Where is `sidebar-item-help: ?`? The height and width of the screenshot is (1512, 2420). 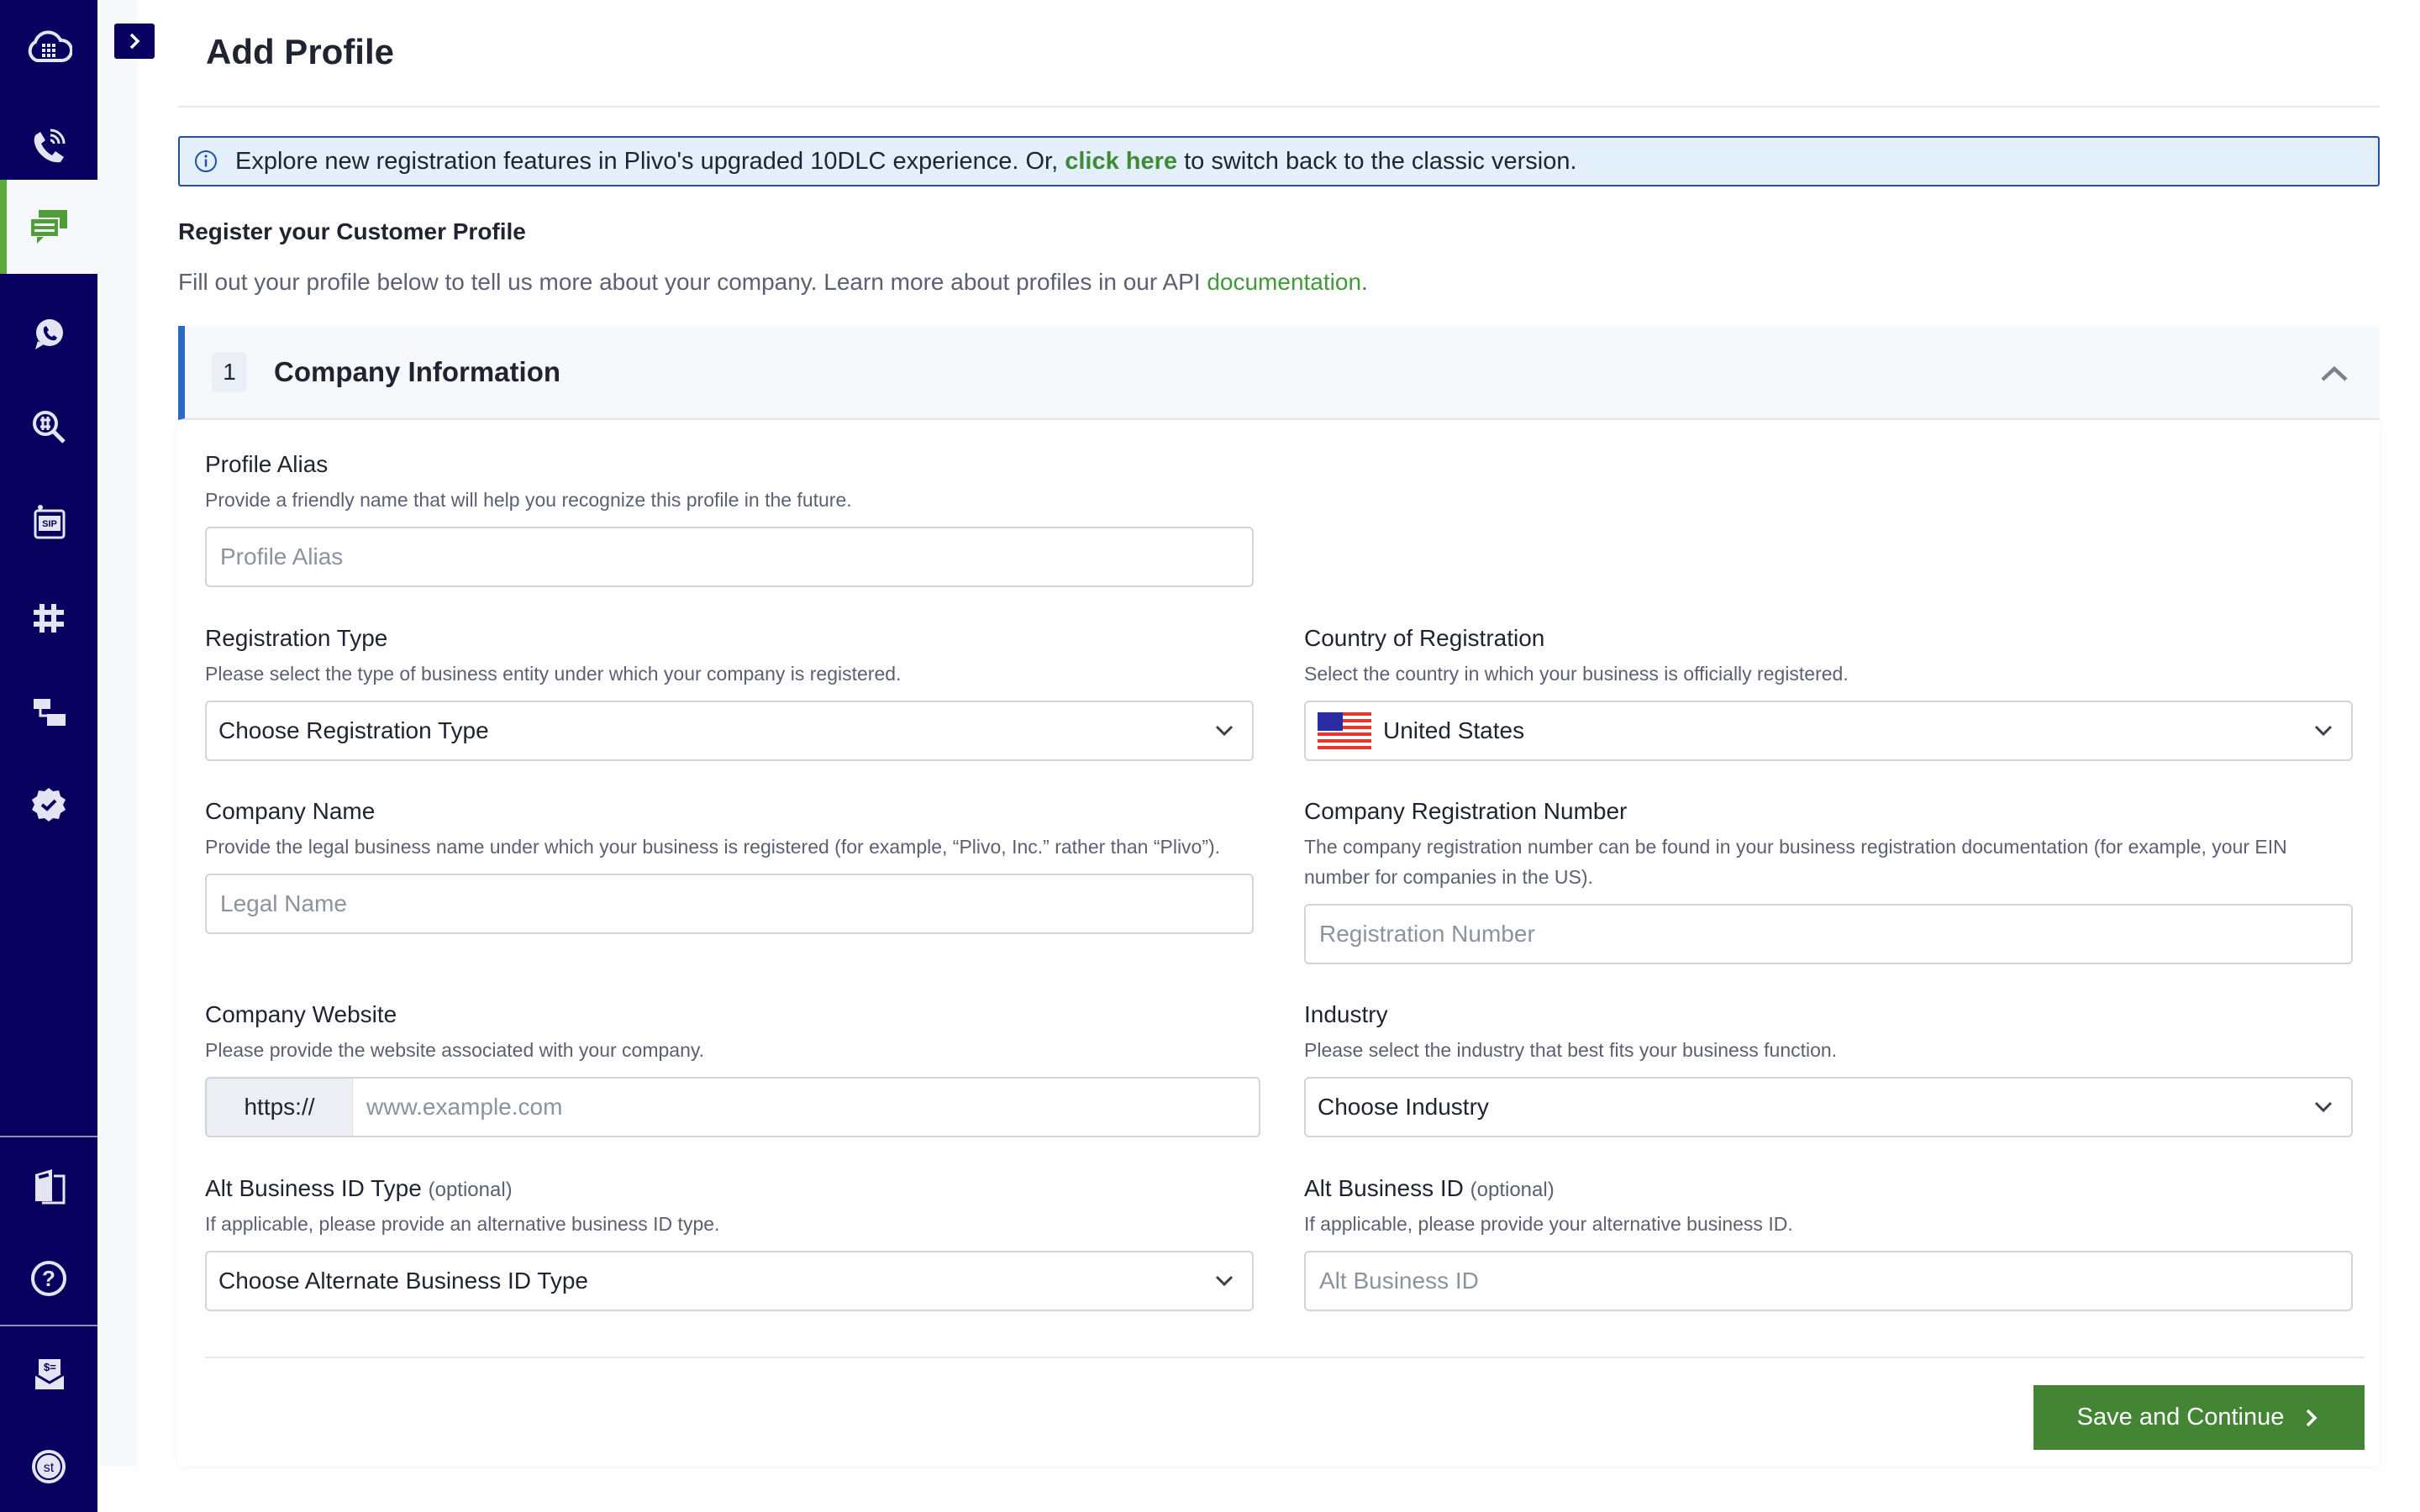 sidebar-item-help: ? is located at coordinates (49, 1278).